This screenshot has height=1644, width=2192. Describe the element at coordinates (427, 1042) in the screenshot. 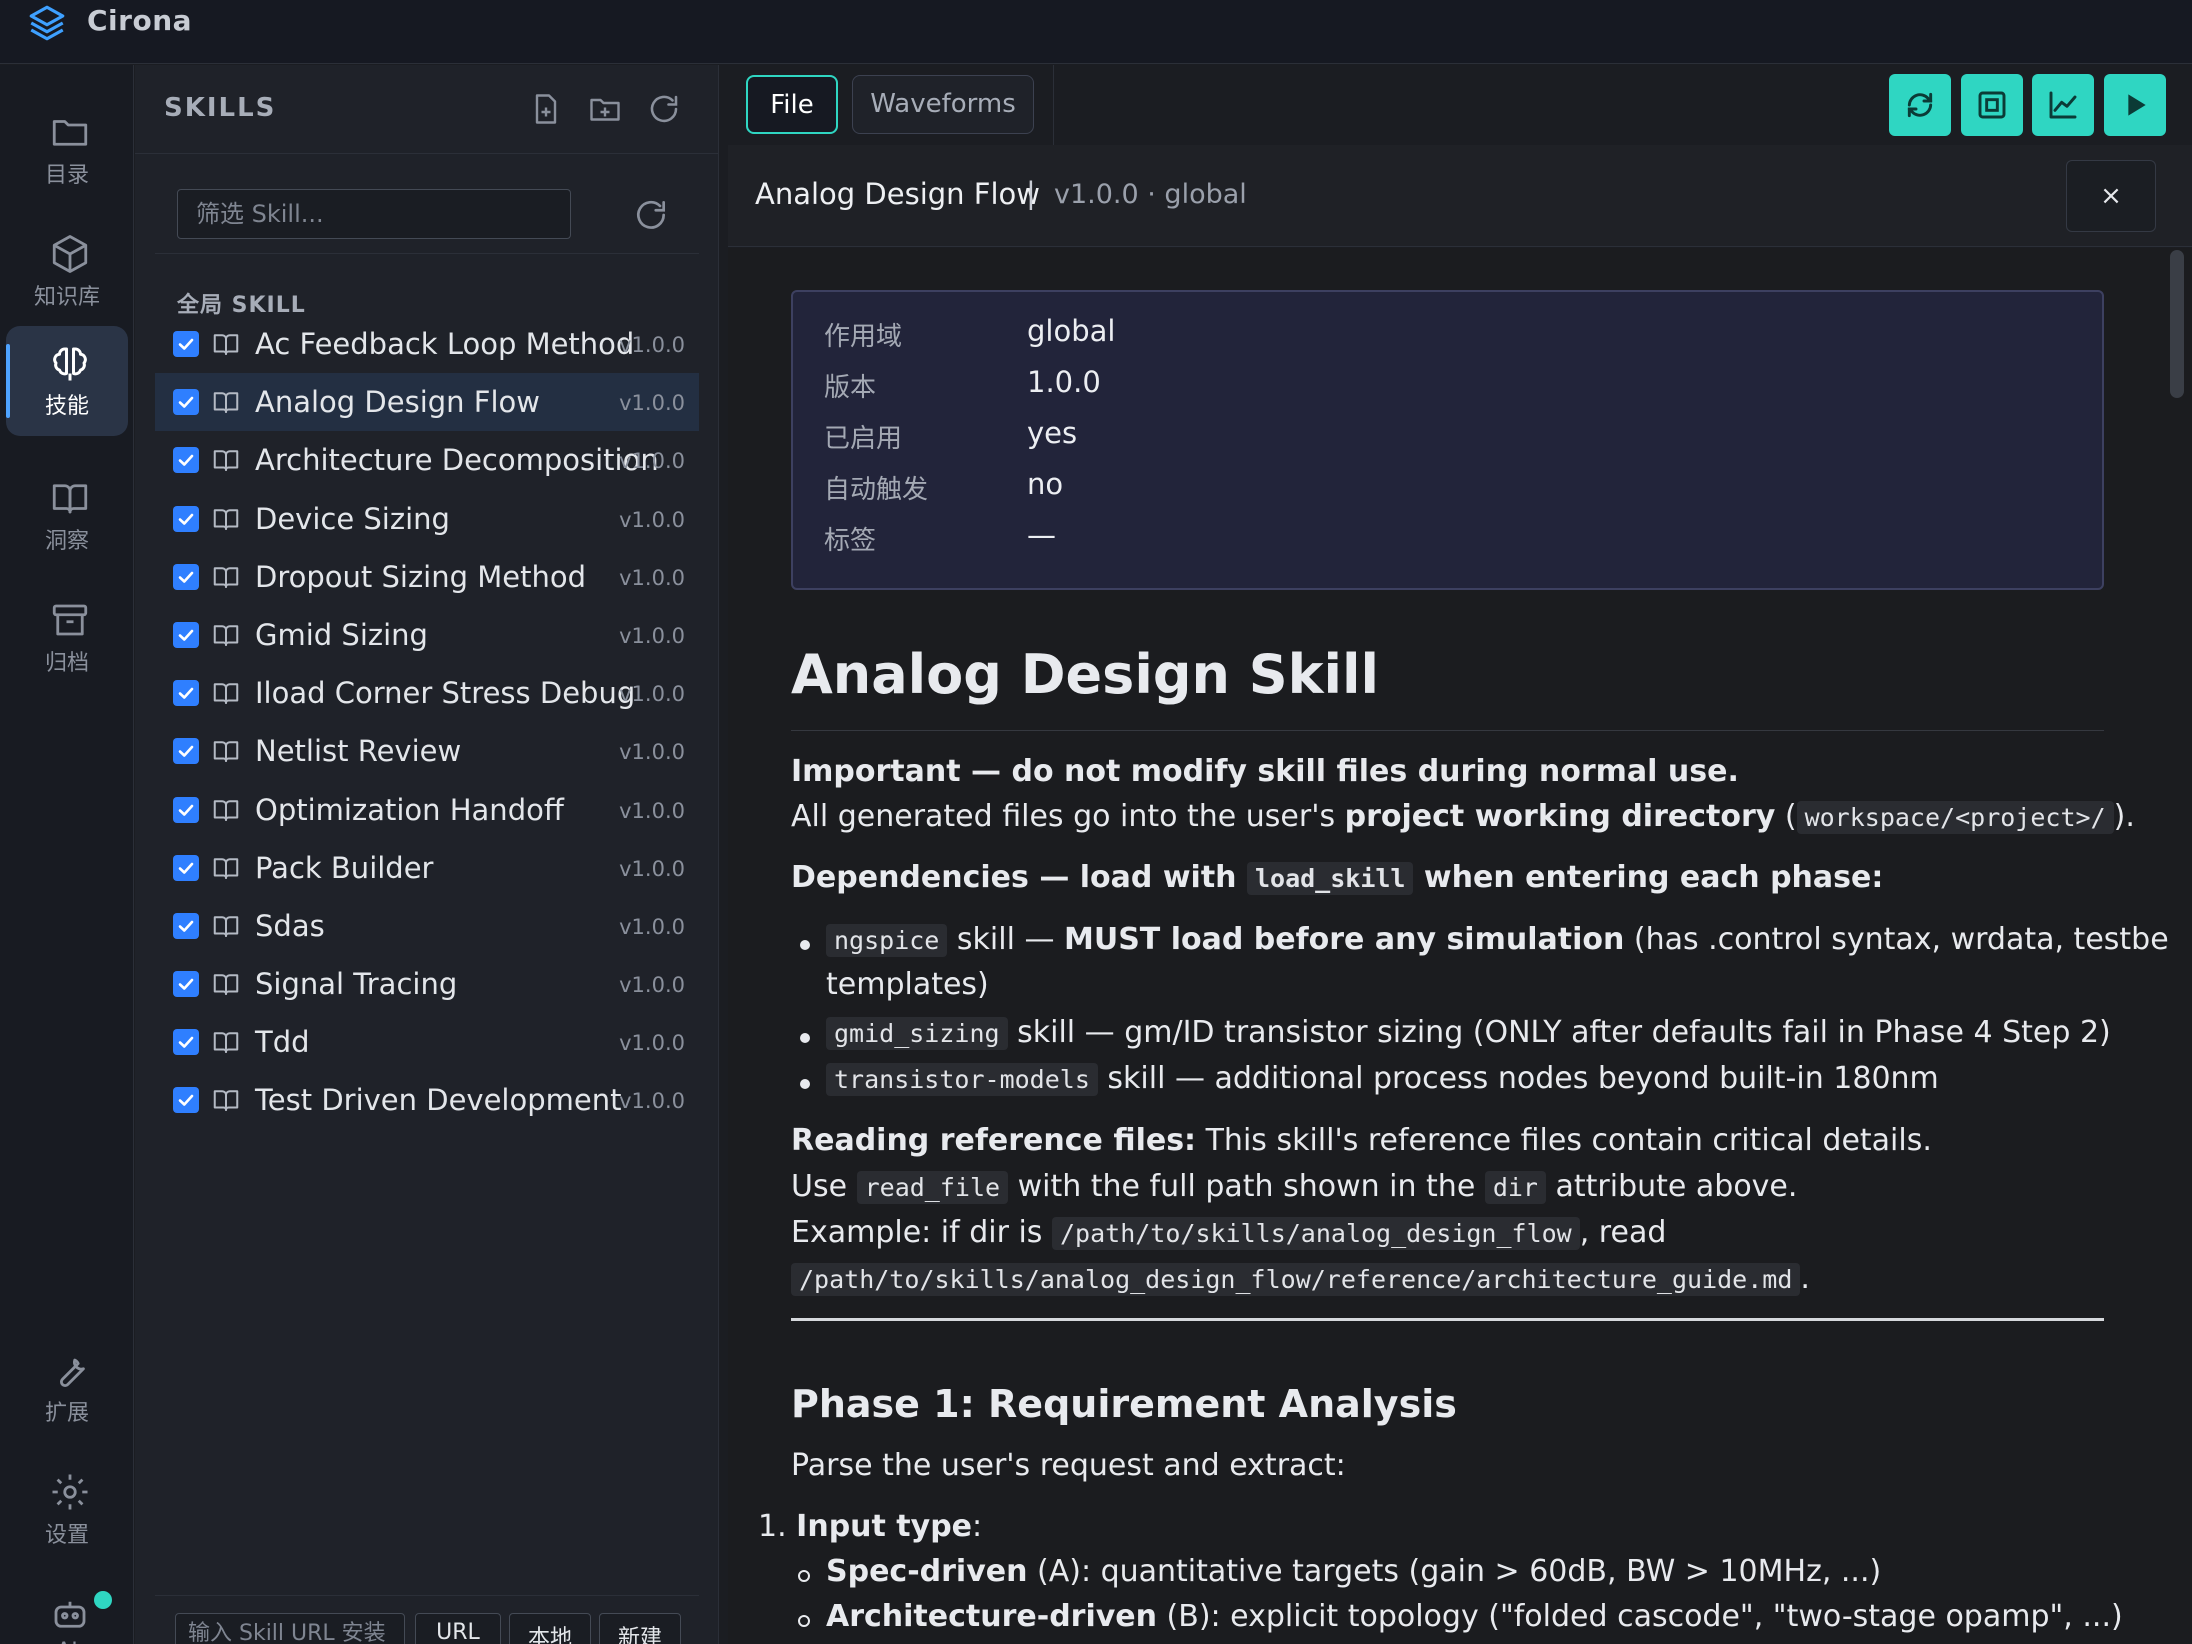

I see `skill-item: Tdd v1.0.0` at that location.